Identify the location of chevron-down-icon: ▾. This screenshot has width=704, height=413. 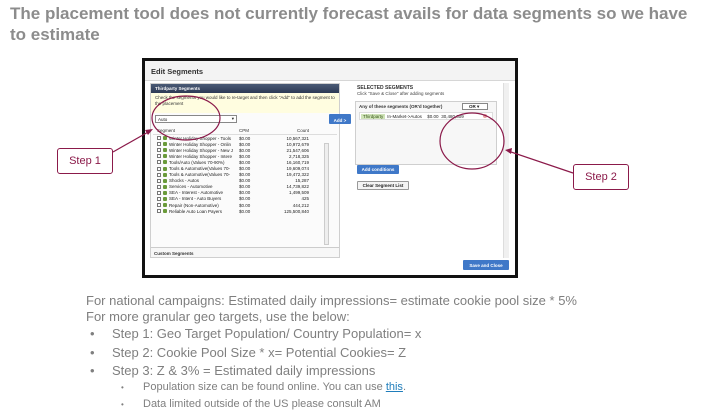
(232, 118).